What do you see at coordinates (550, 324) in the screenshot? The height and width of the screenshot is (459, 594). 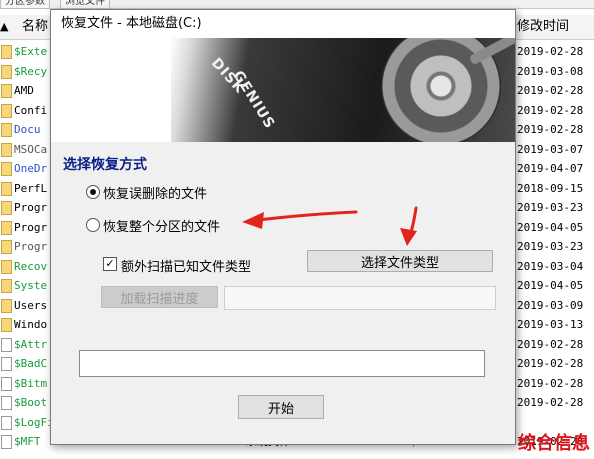 I see `file-modified: 2019-03-13` at bounding box center [550, 324].